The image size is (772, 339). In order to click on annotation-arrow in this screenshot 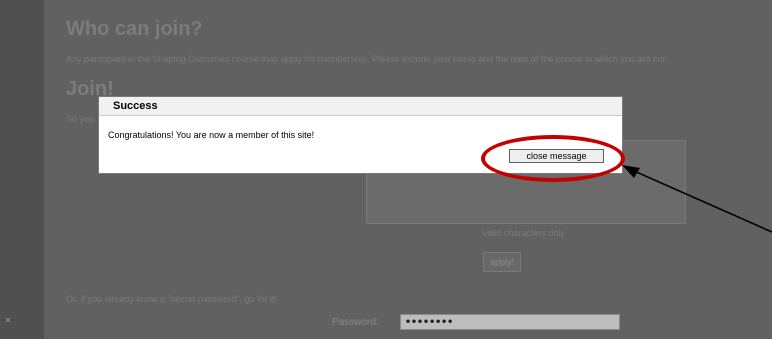, I will do `click(697, 199)`.